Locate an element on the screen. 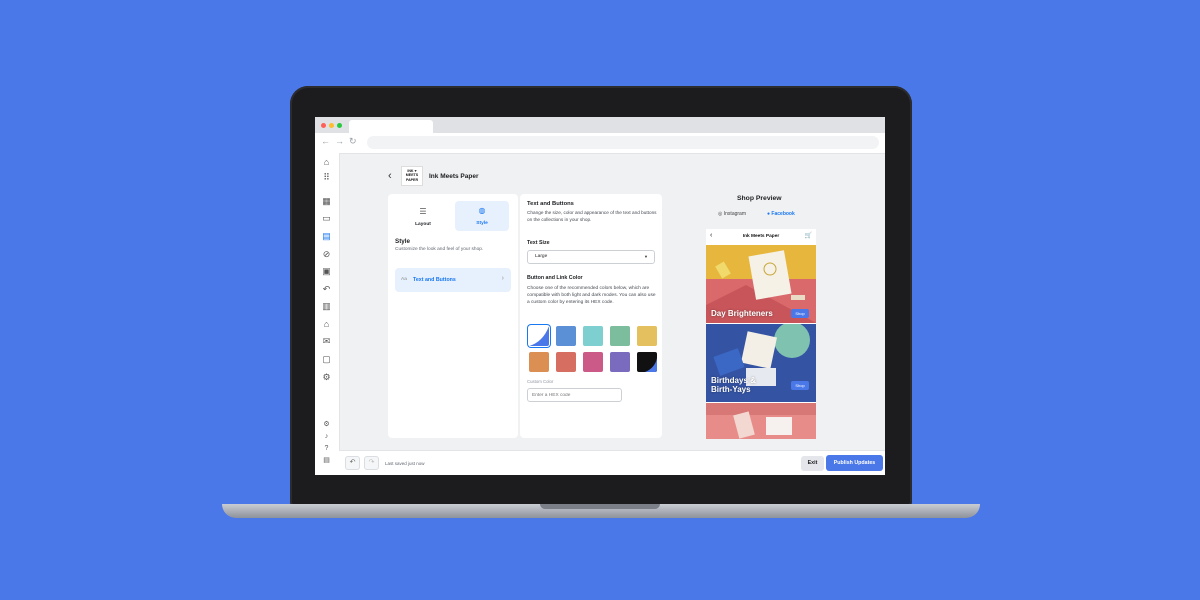 The height and width of the screenshot is (600, 1200). shop-logo: INK ♥ MEETS PAPER is located at coordinates (412, 176).